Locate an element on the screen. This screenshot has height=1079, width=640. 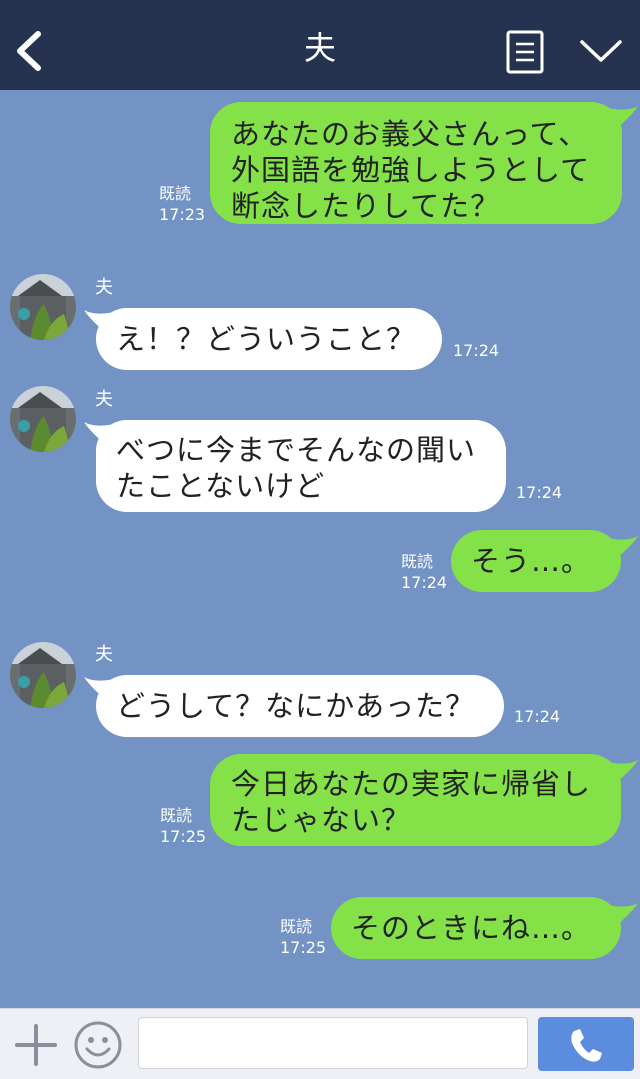
menu-button is located at coordinates (525, 52).